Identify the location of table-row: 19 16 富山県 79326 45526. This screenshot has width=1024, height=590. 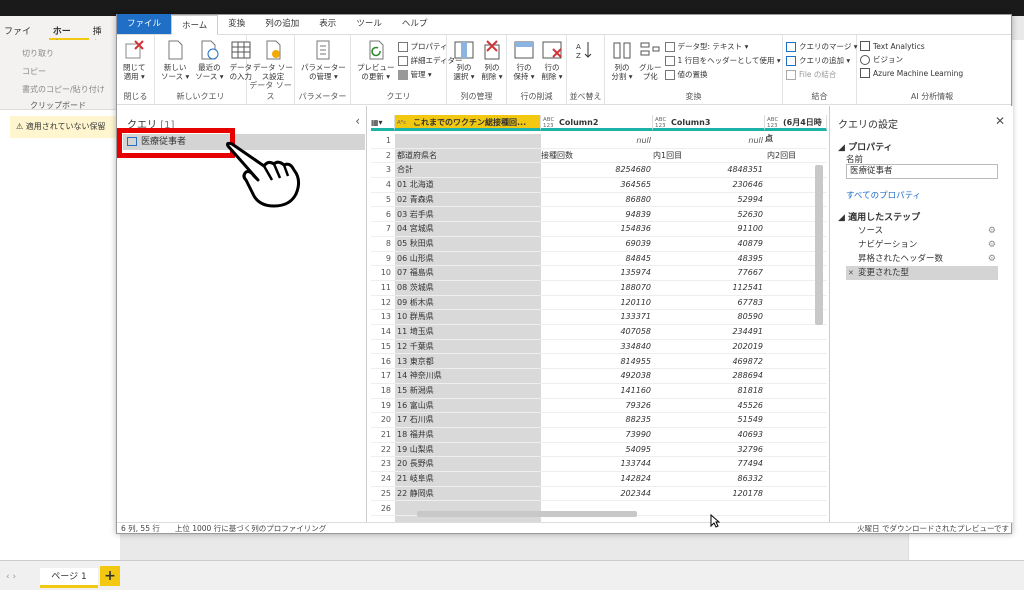
(599, 406).